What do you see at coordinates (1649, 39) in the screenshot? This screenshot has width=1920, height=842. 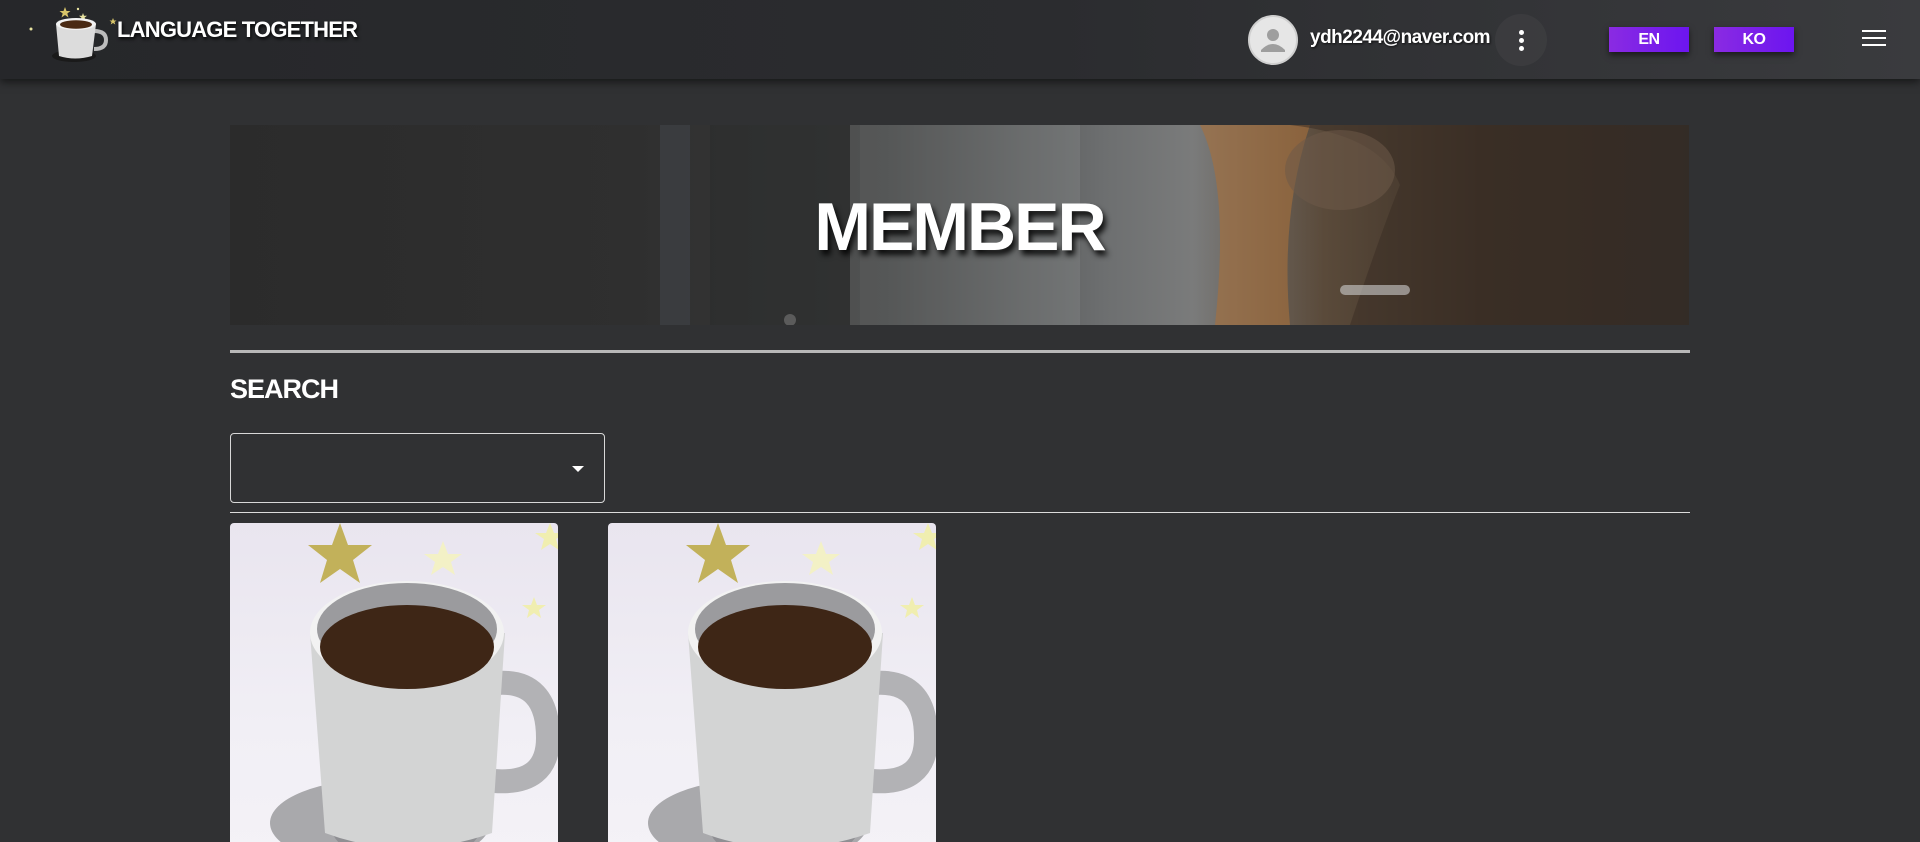 I see `language-en-button: EN` at bounding box center [1649, 39].